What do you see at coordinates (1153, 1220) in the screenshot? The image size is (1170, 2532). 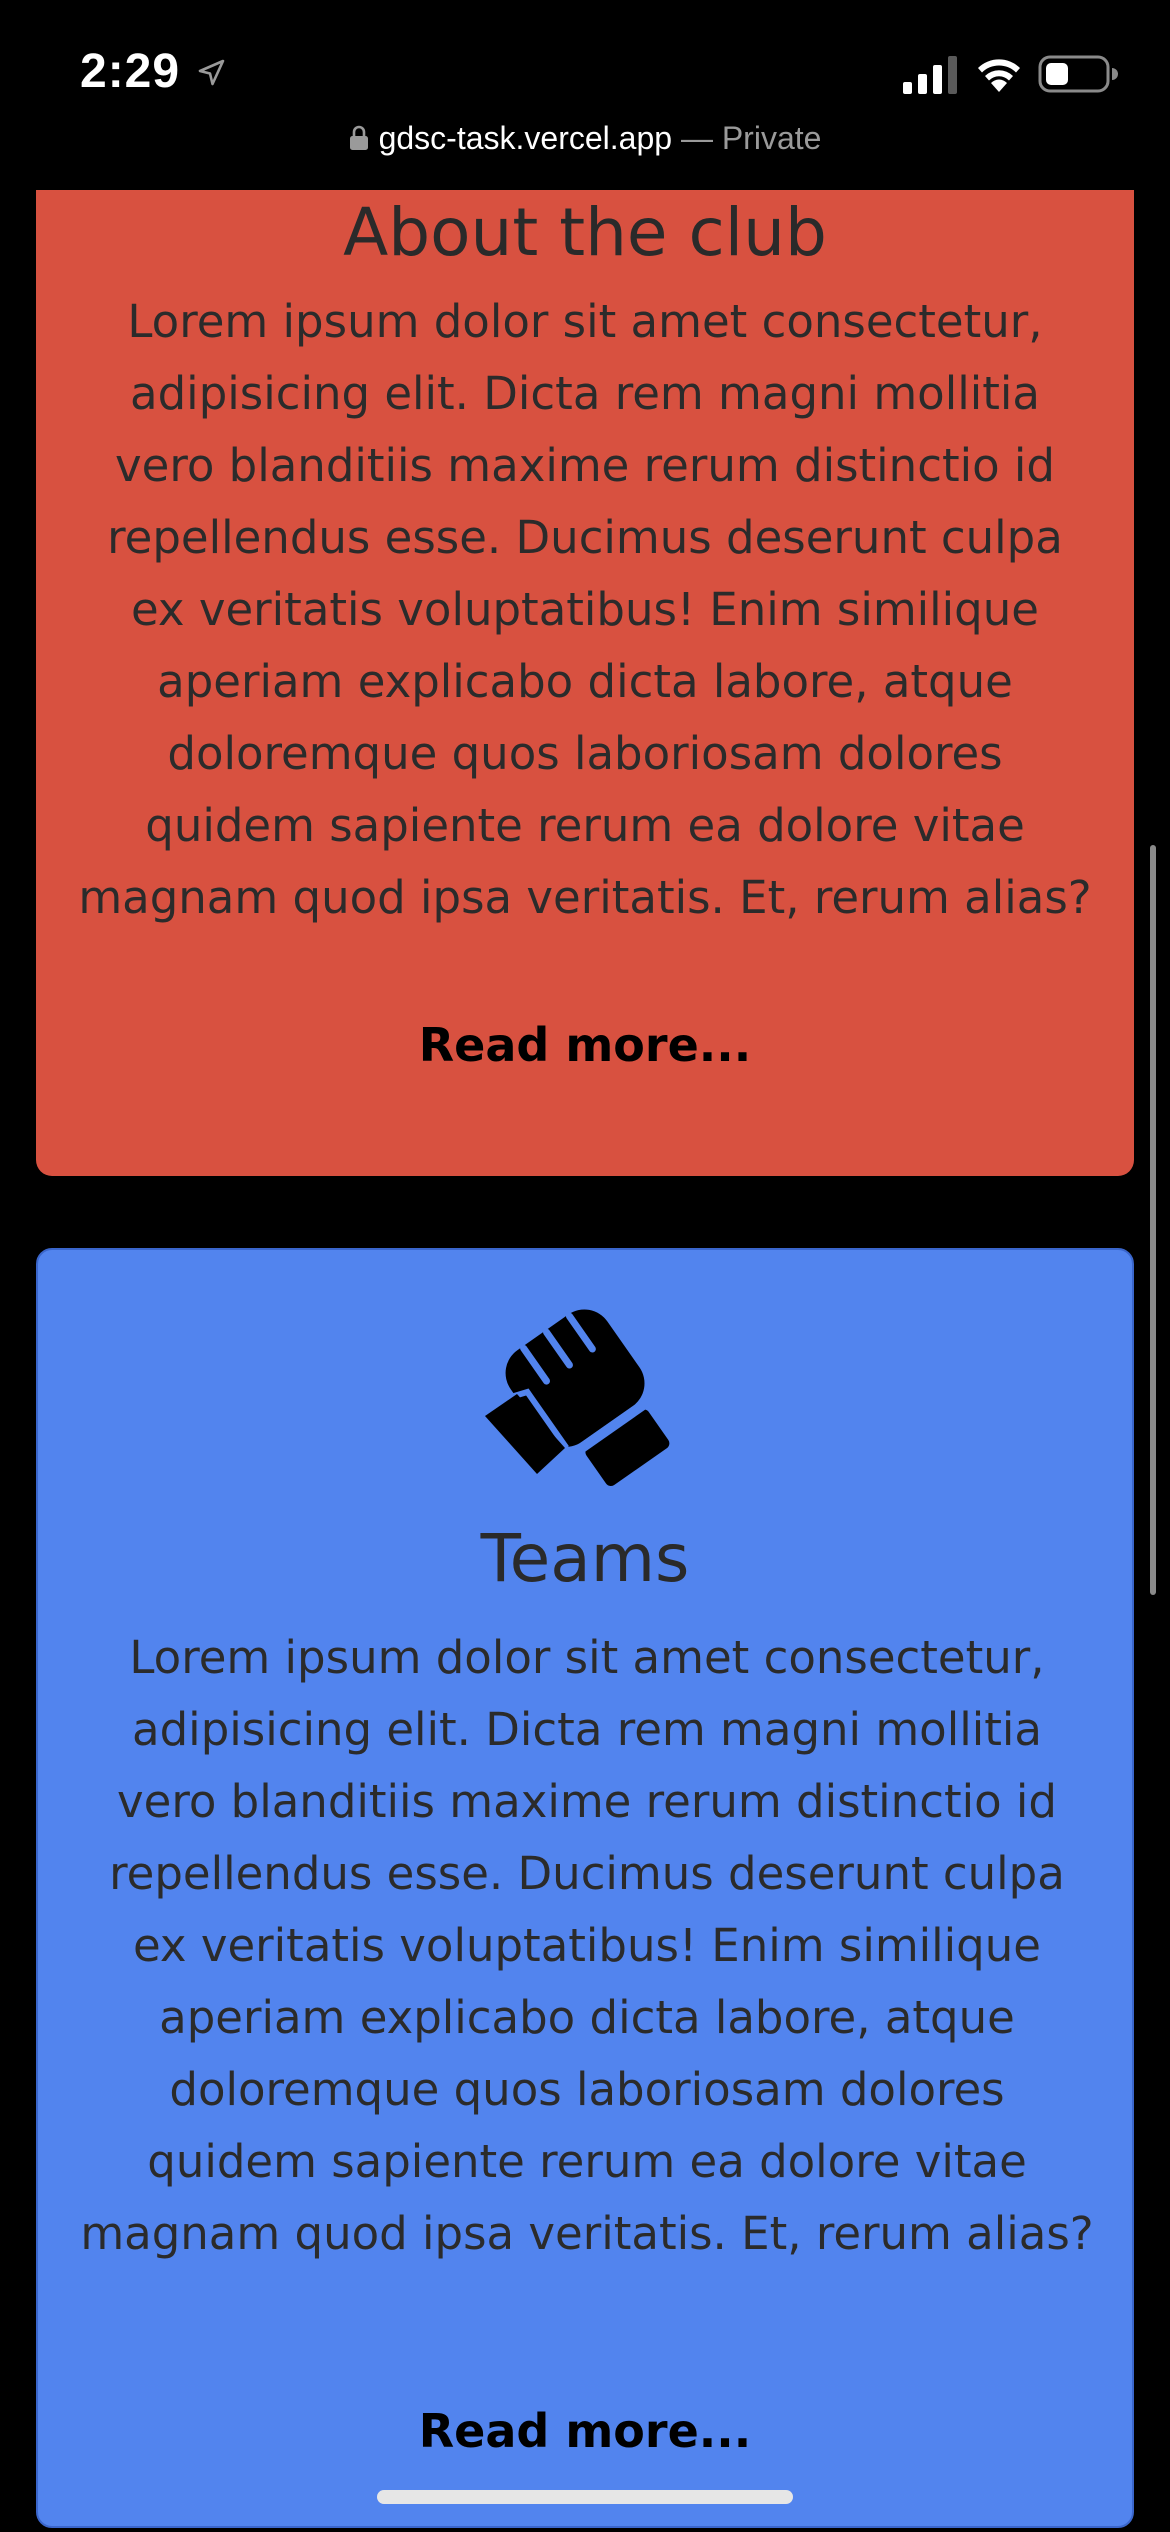 I see `scrollbar` at bounding box center [1153, 1220].